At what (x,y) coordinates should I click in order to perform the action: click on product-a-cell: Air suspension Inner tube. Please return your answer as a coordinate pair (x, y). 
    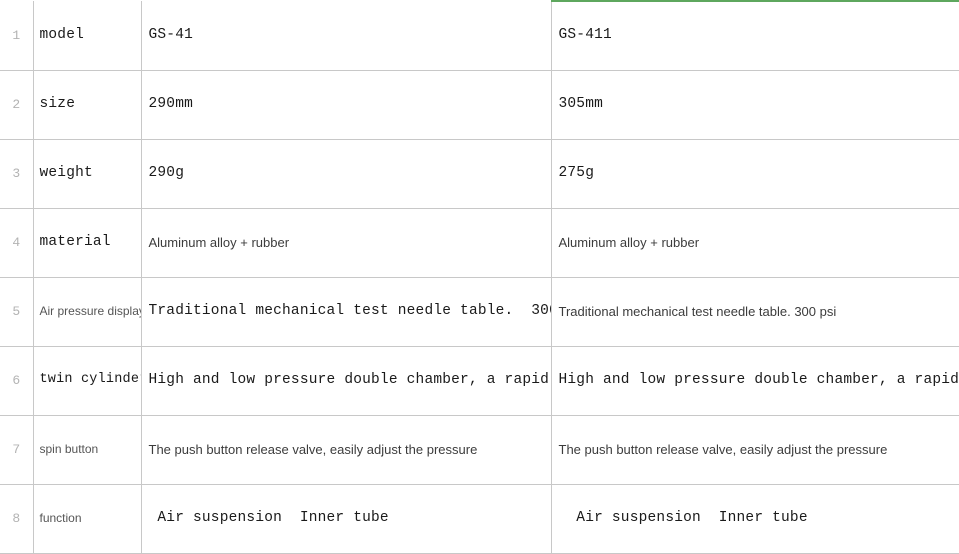
    Looking at the image, I should click on (346, 519).